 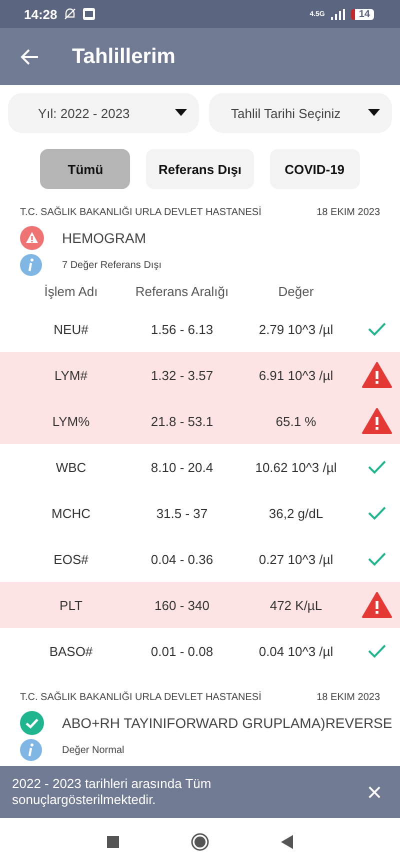 I want to click on page-title: Tahlillerim, so click(x=124, y=56).